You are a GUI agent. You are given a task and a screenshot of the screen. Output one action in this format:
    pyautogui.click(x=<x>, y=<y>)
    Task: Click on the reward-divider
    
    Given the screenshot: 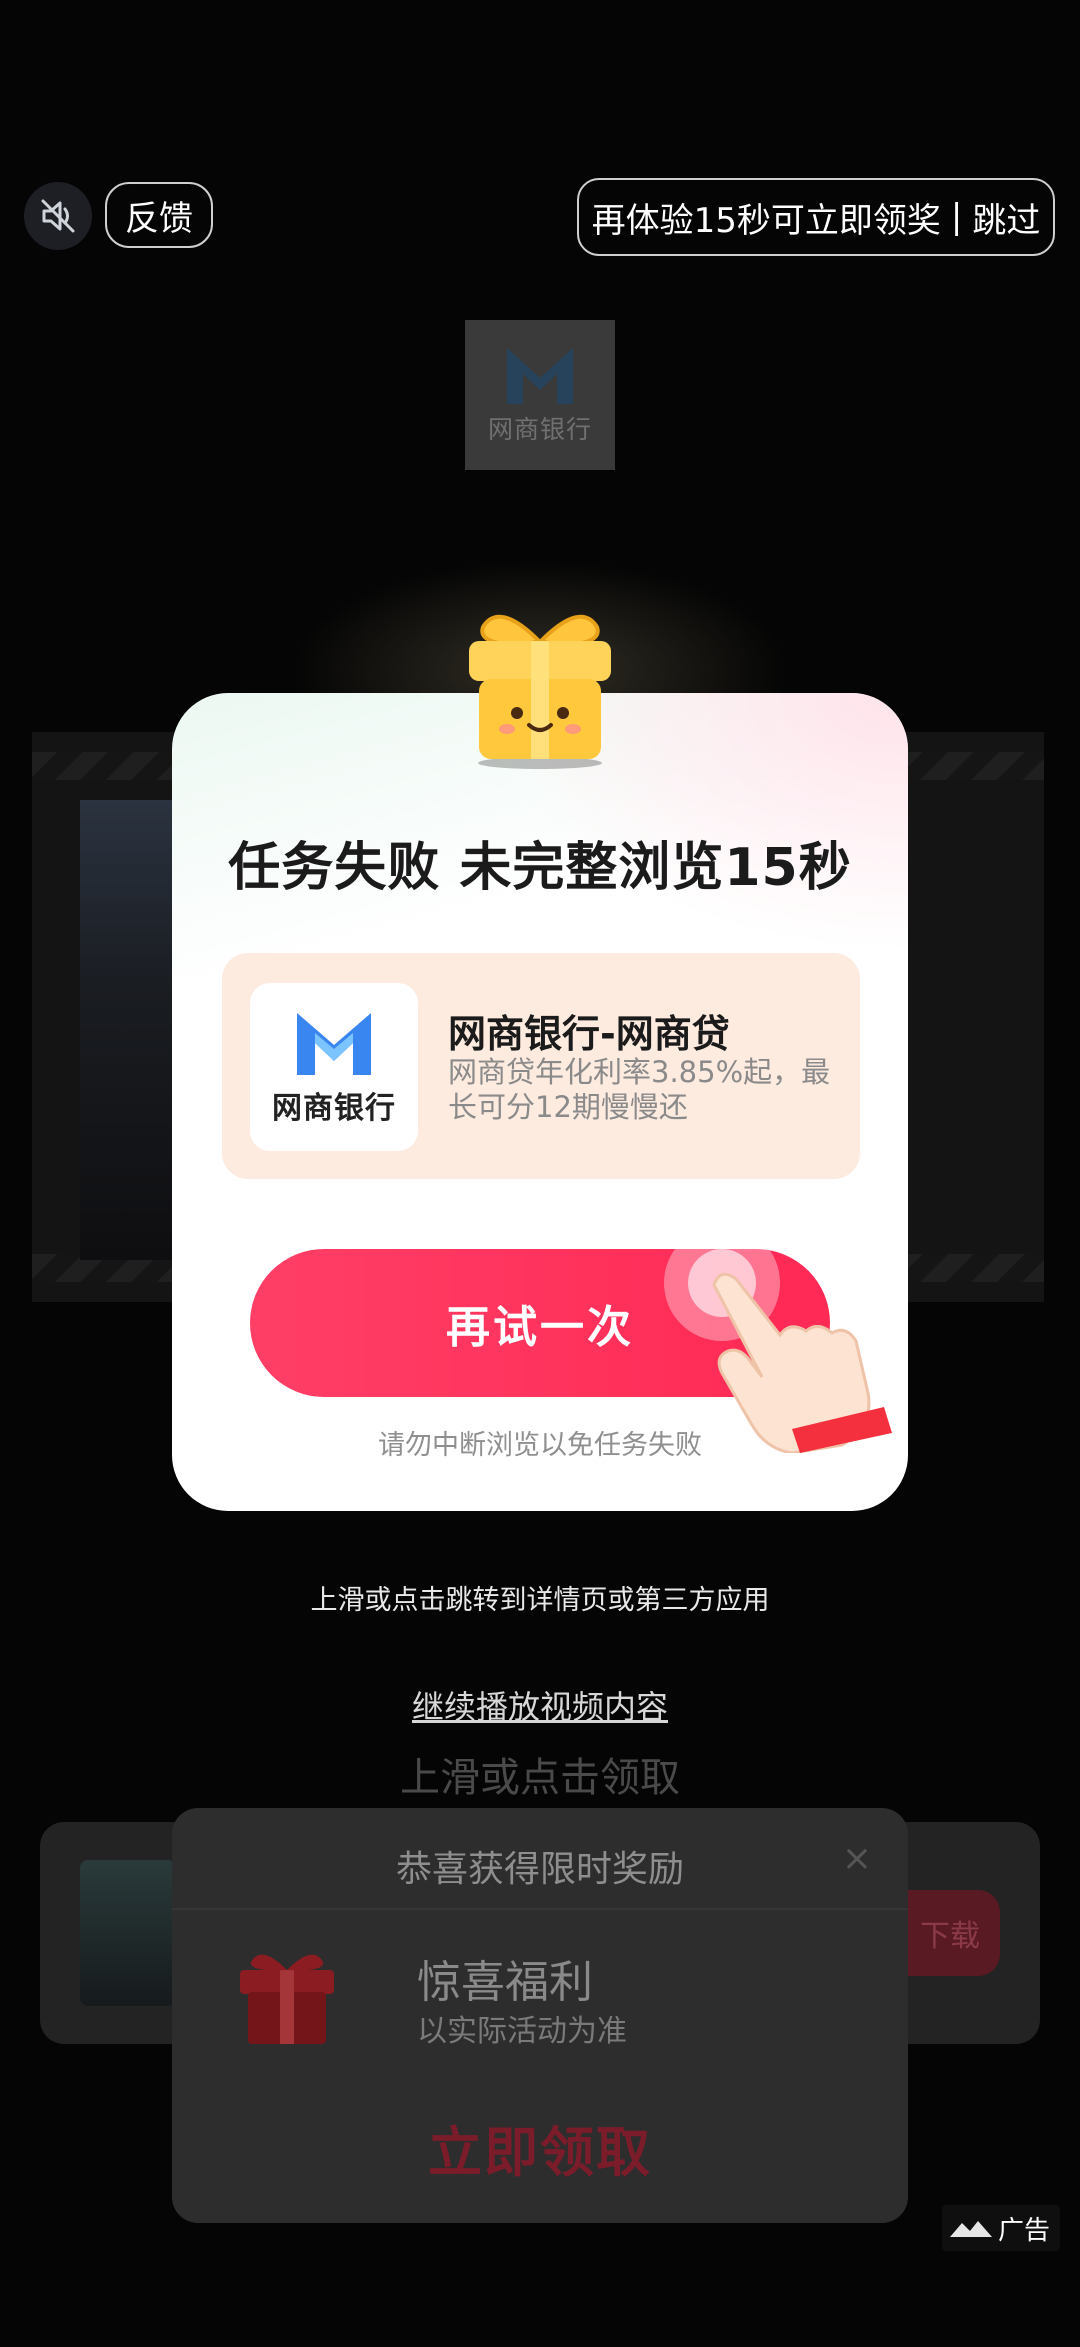 What is the action you would take?
    pyautogui.click(x=540, y=1909)
    